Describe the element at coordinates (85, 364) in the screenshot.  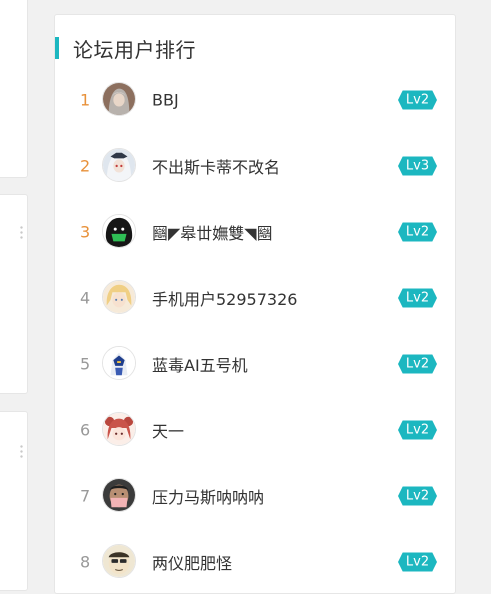
I see `rank-number: 5` at that location.